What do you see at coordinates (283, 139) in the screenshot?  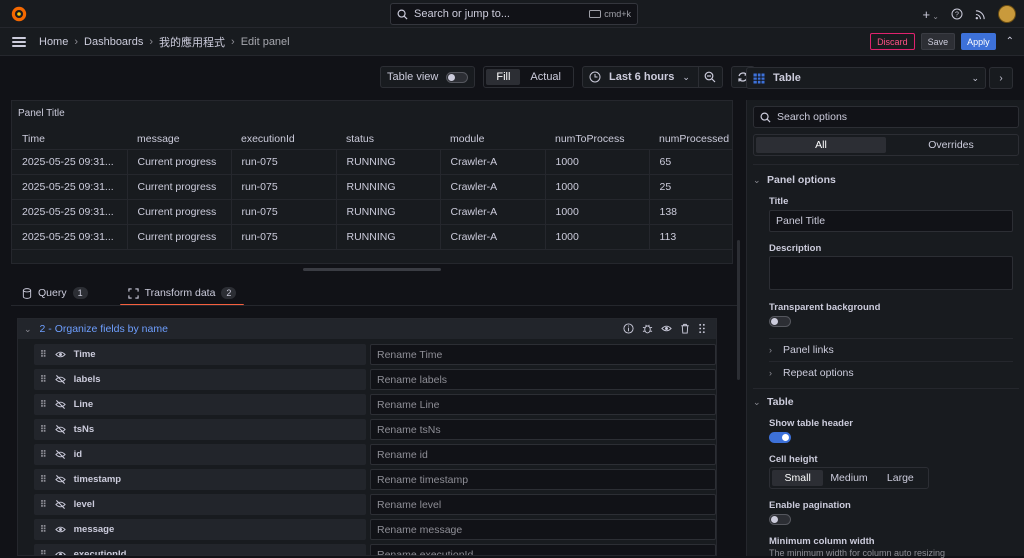 I see `column-header: executionId` at bounding box center [283, 139].